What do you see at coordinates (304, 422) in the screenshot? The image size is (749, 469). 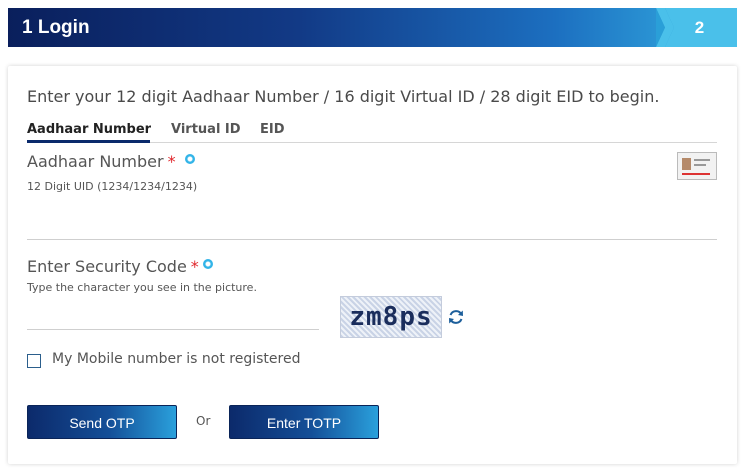 I see `enter-totp-button: Enter TOTP` at bounding box center [304, 422].